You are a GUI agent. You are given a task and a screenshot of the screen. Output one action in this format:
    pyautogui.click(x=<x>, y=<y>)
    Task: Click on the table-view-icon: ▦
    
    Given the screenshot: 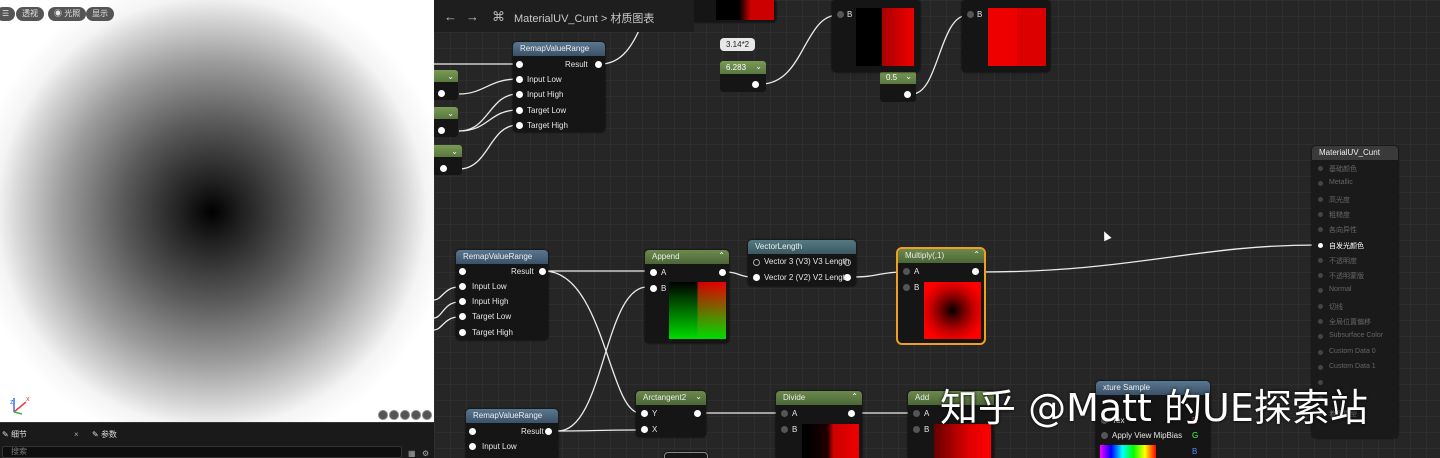 What is the action you would take?
    pyautogui.click(x=412, y=452)
    